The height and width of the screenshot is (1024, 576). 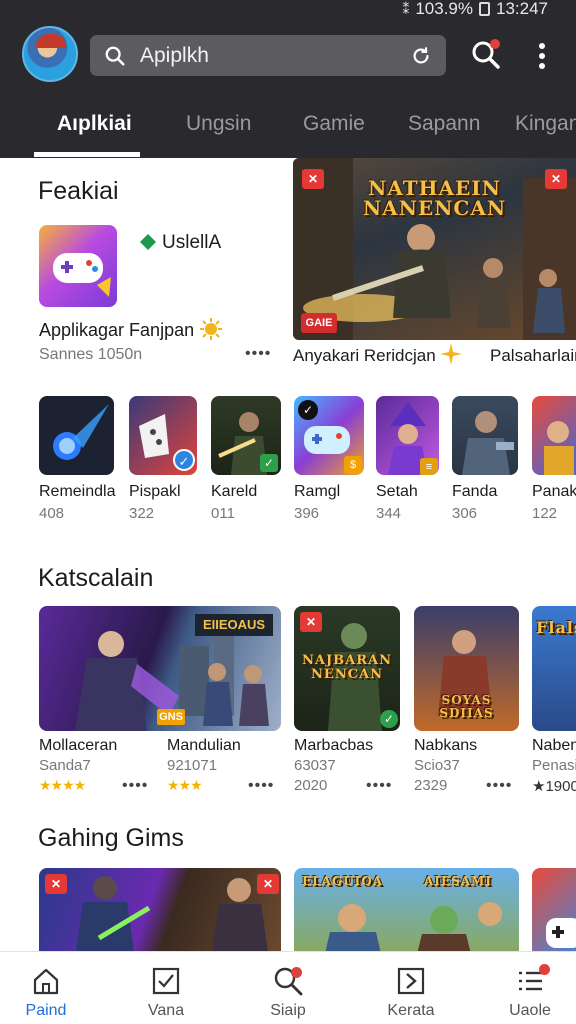 What do you see at coordinates (234, 625) in the screenshot?
I see `banner-title: EIIEOAUS` at bounding box center [234, 625].